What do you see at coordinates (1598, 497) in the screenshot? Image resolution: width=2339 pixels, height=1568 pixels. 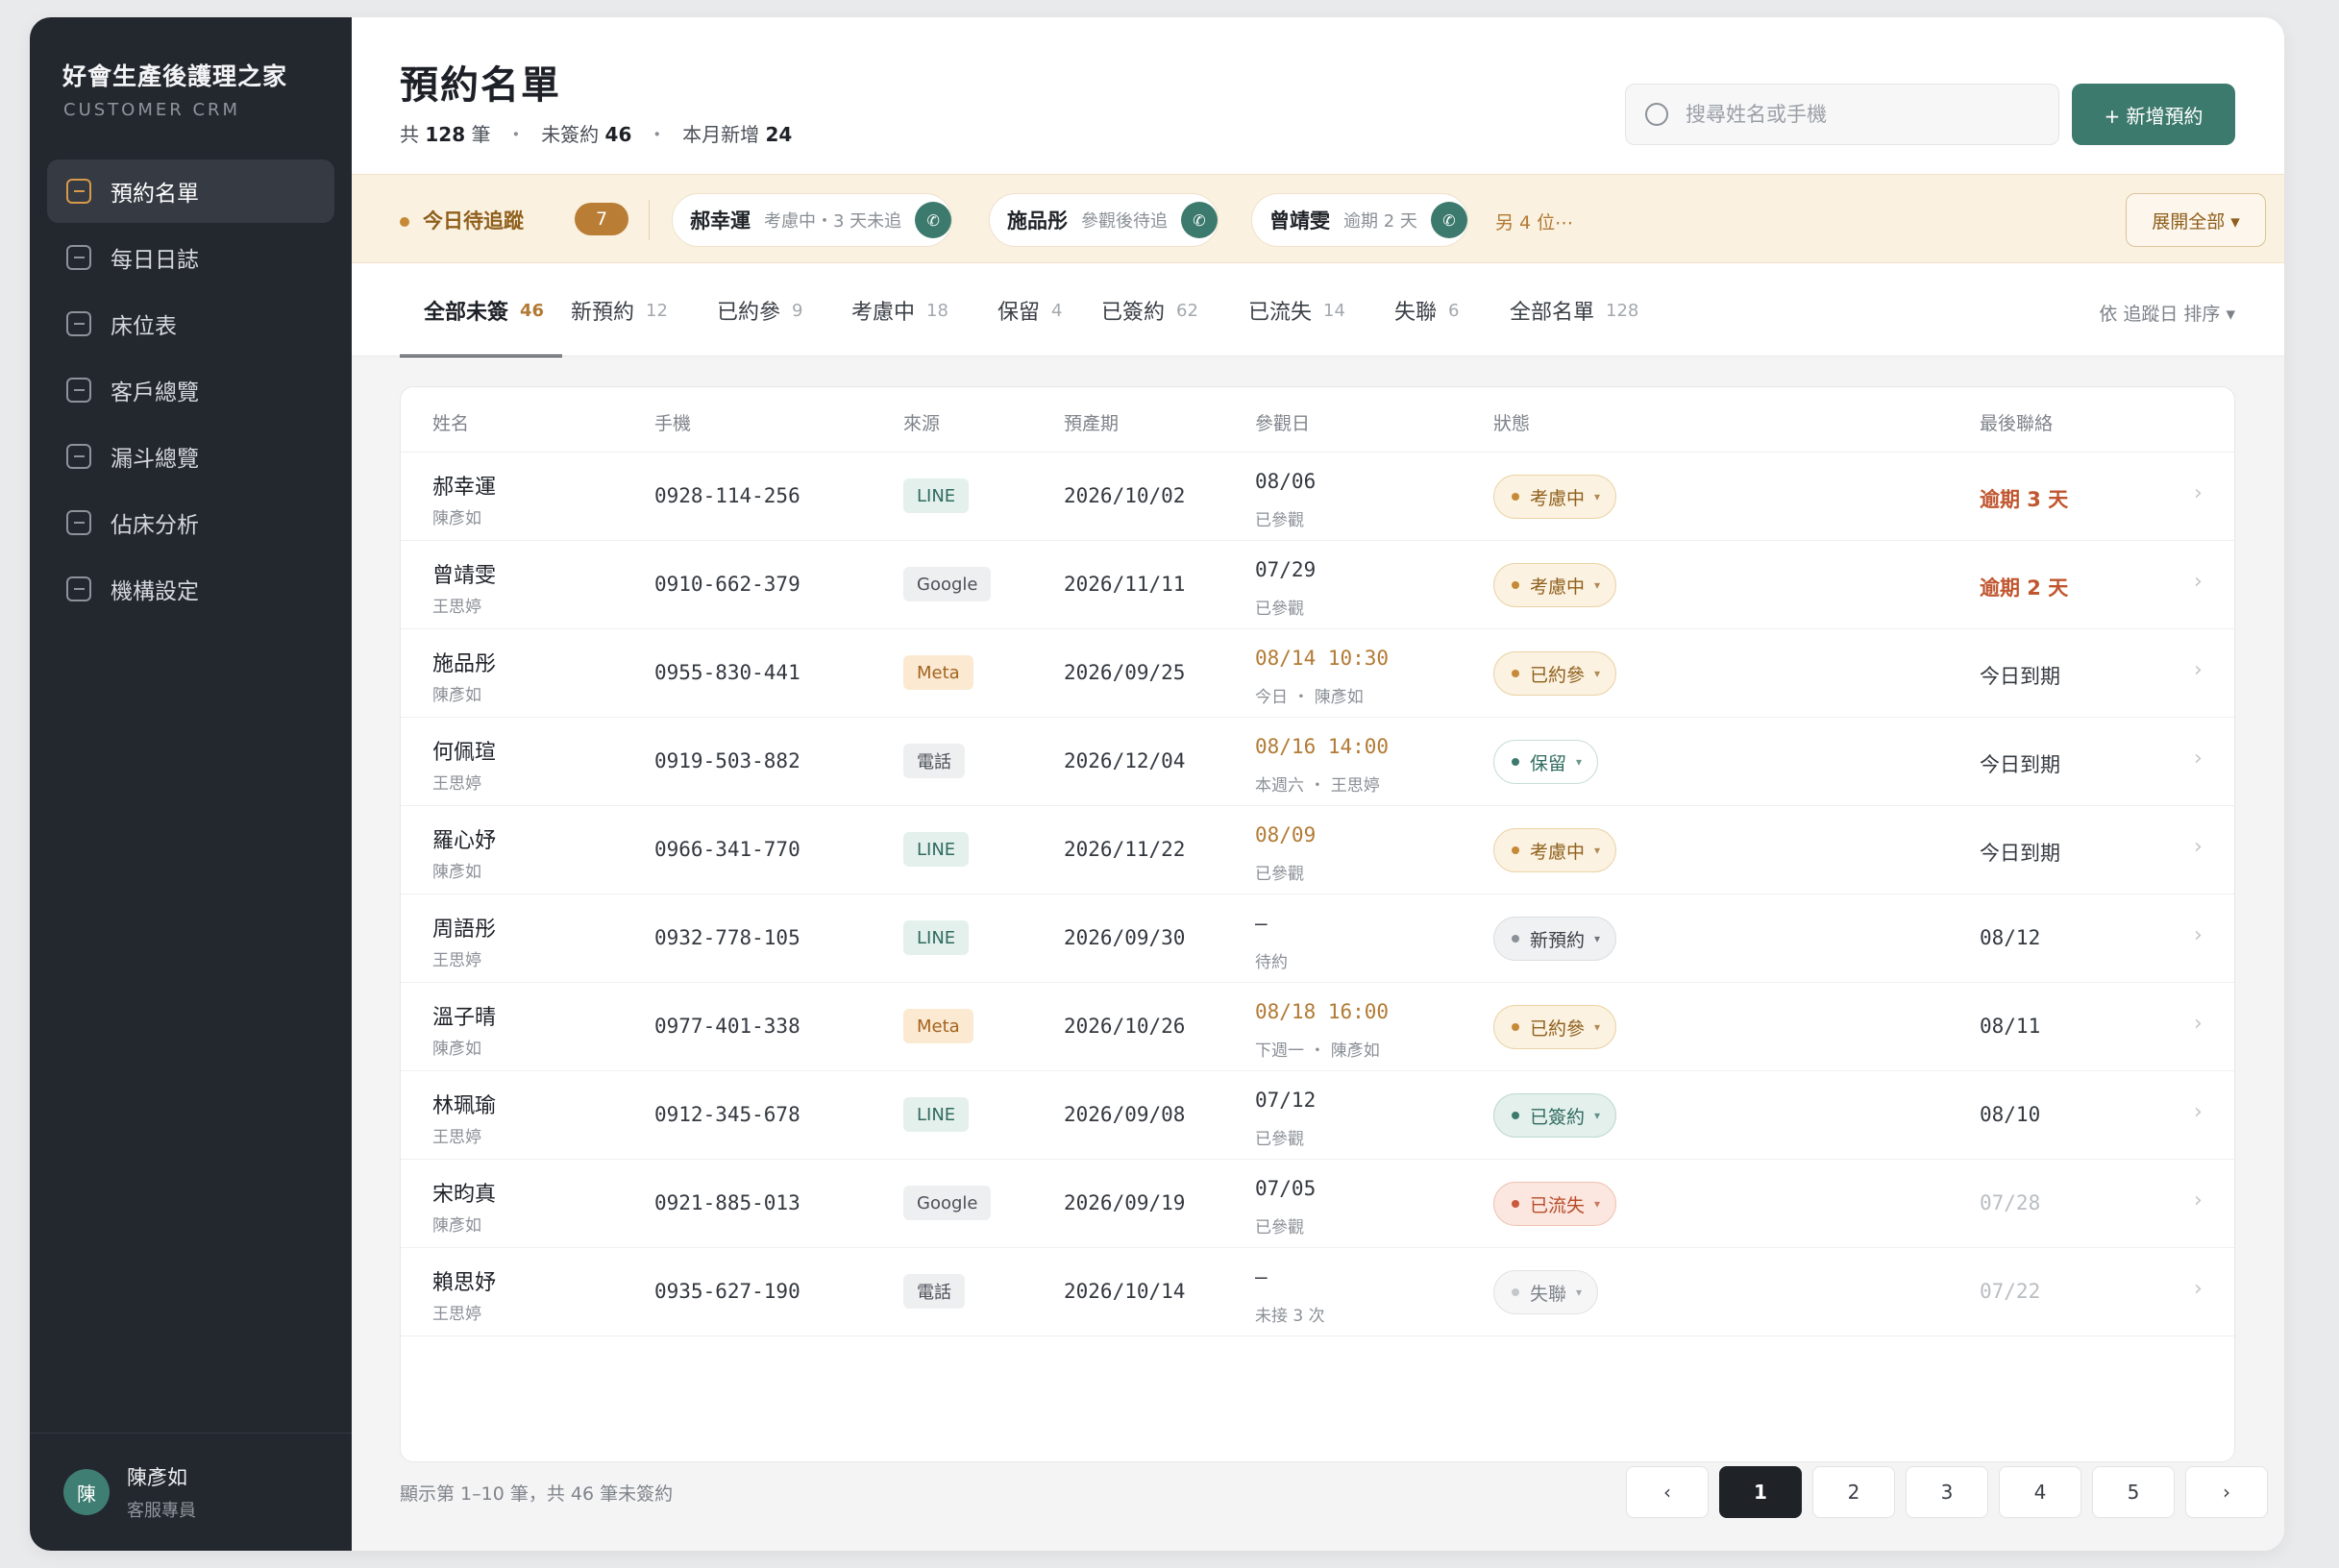 I see `chevron-down-icon: ▾` at bounding box center [1598, 497].